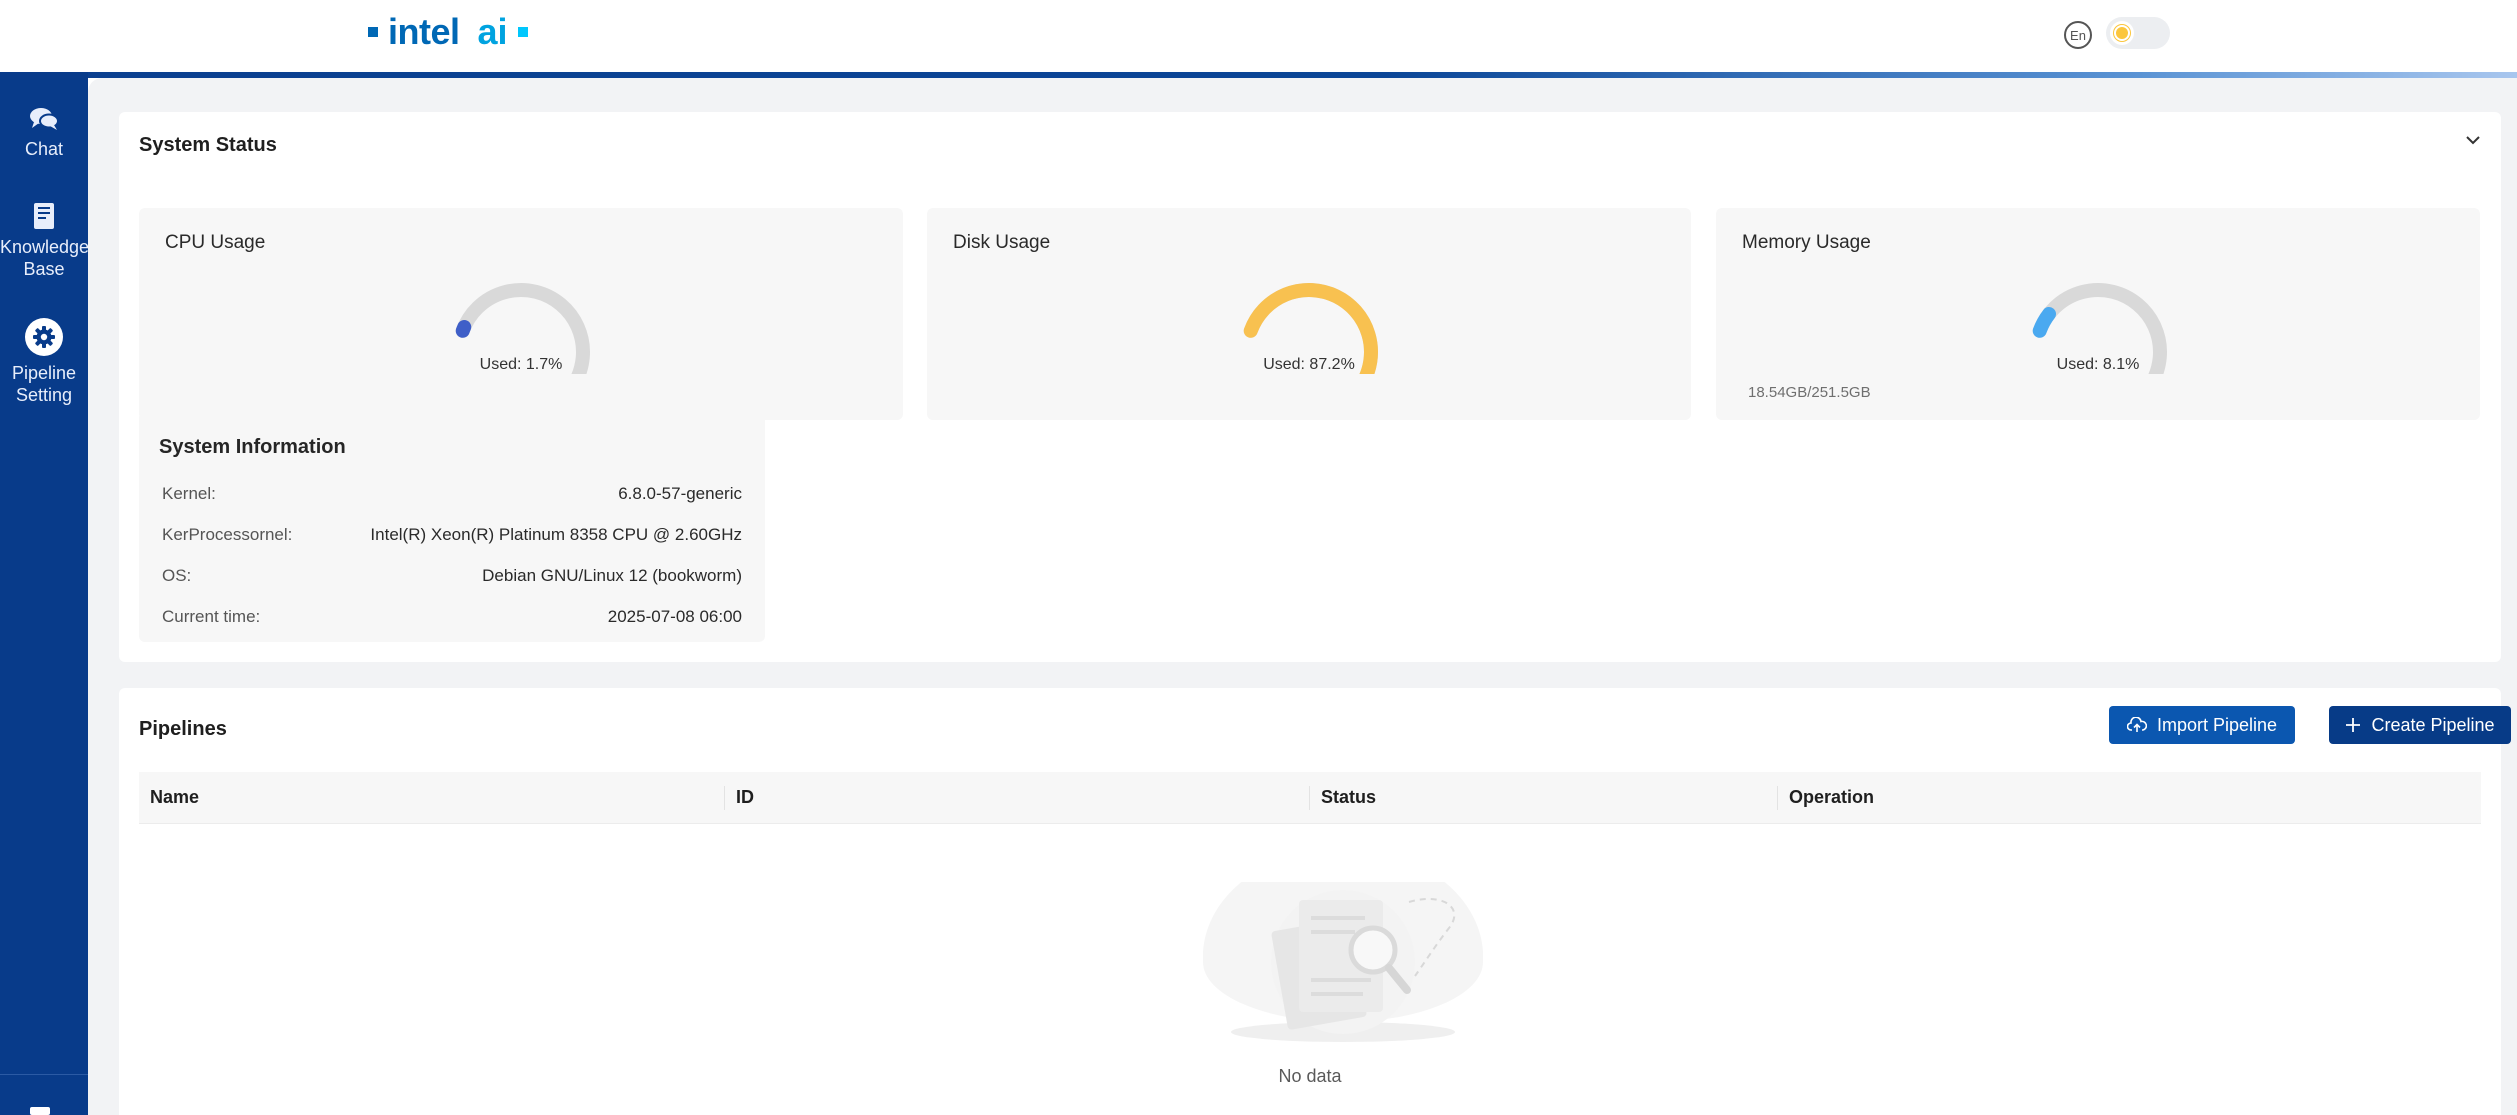 This screenshot has width=2517, height=1115. What do you see at coordinates (44, 337) in the screenshot?
I see `gear-icon` at bounding box center [44, 337].